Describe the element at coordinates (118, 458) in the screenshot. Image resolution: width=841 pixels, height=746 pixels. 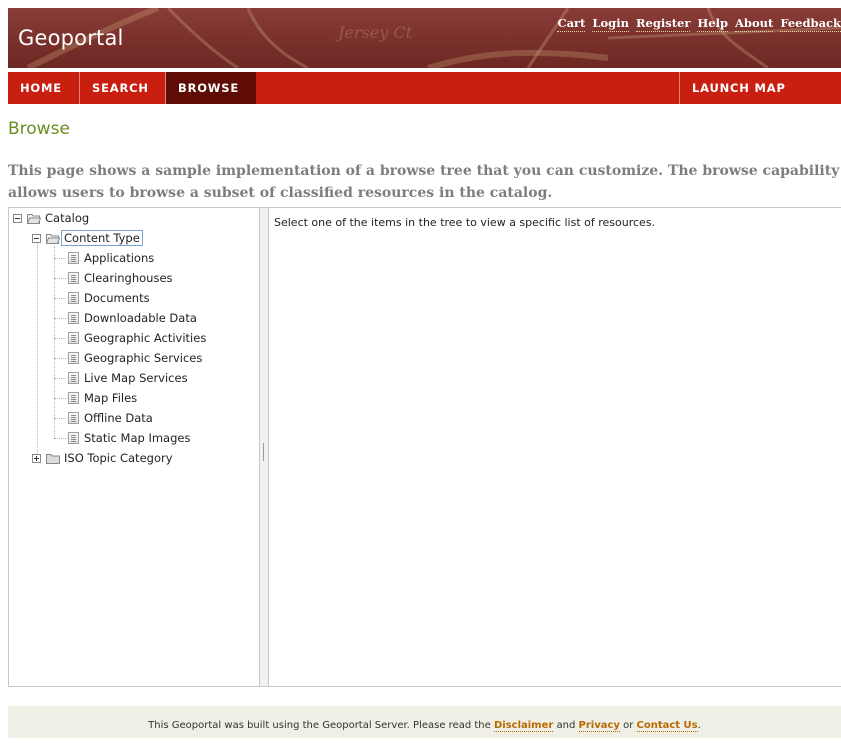
I see `tree-label-iso: ISO Topic Category` at that location.